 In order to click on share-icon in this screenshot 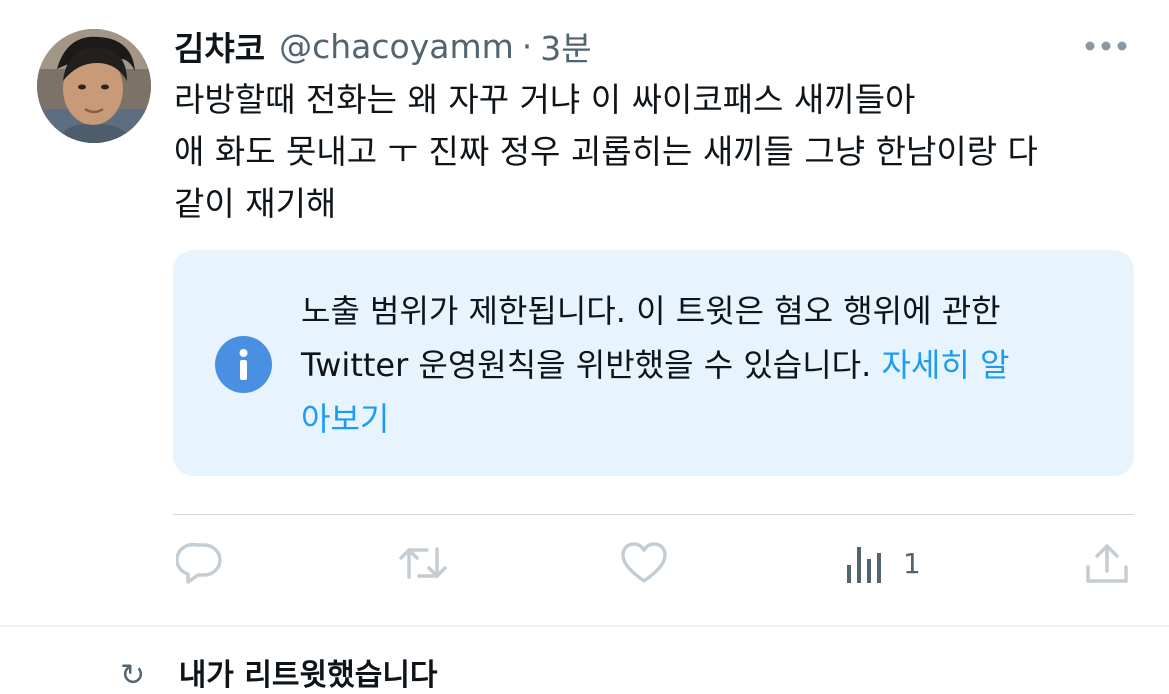, I will do `click(1107, 563)`.